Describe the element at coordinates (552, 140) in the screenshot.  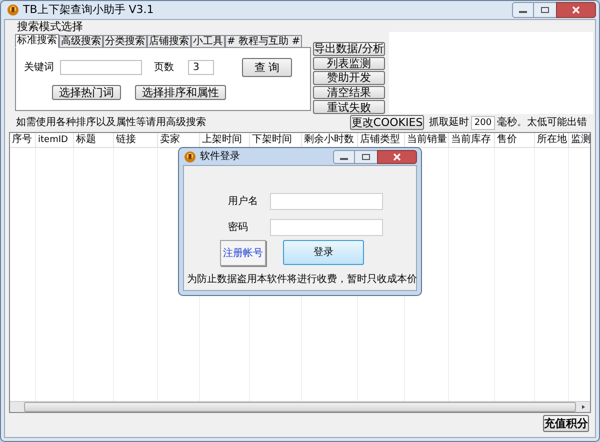
I see `column-header: 所在地` at that location.